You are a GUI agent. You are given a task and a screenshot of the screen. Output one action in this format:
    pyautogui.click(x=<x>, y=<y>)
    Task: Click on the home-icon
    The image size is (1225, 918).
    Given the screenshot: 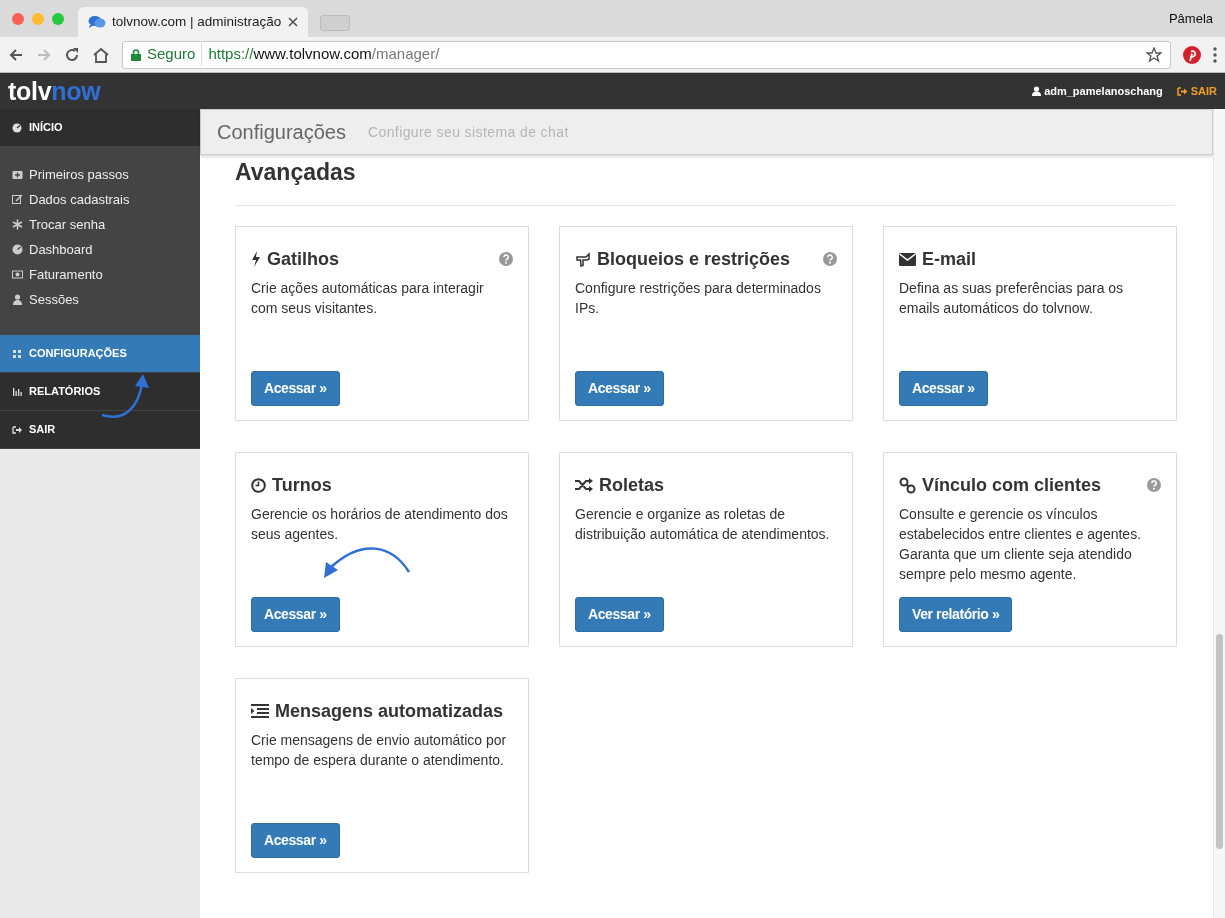 What is the action you would take?
    pyautogui.click(x=101, y=54)
    